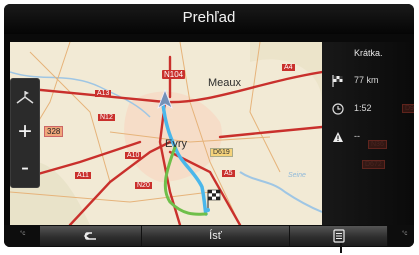  I want to click on temperature-left: °c, so click(23, 234).